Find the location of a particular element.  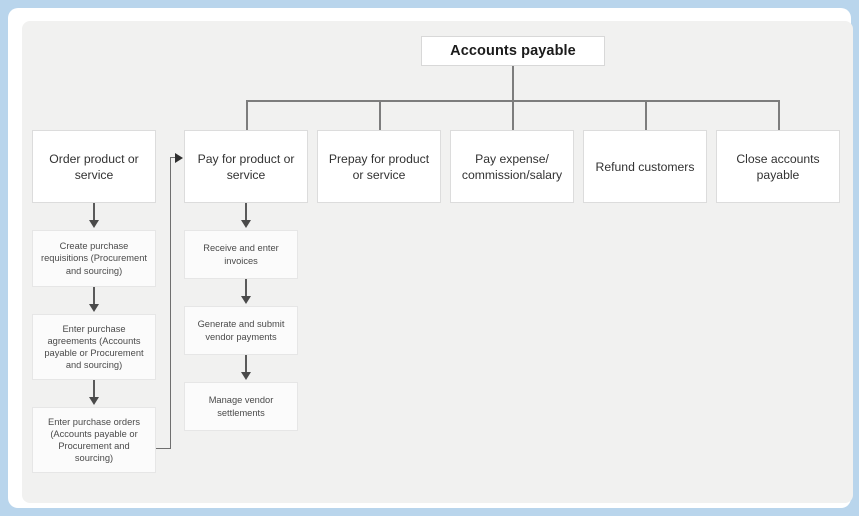

node-label: Close accounts payable is located at coordinates (778, 166).